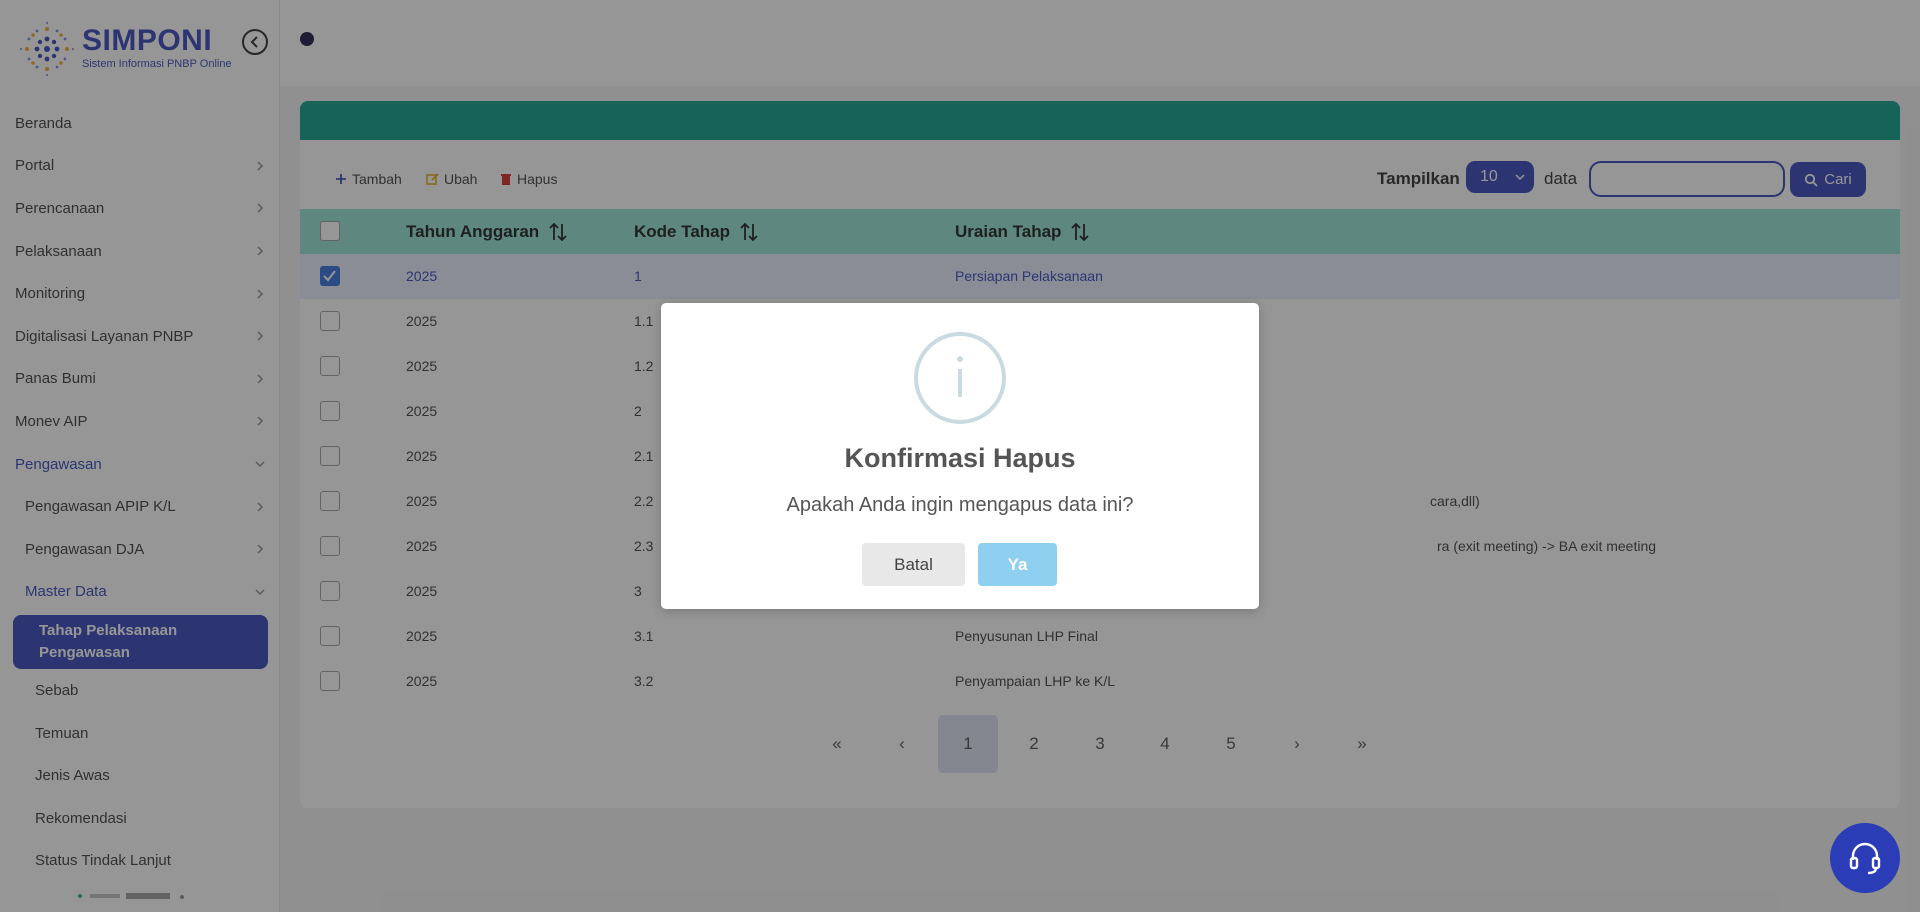  I want to click on modal-title: Konfirmasi Hapus, so click(960, 458).